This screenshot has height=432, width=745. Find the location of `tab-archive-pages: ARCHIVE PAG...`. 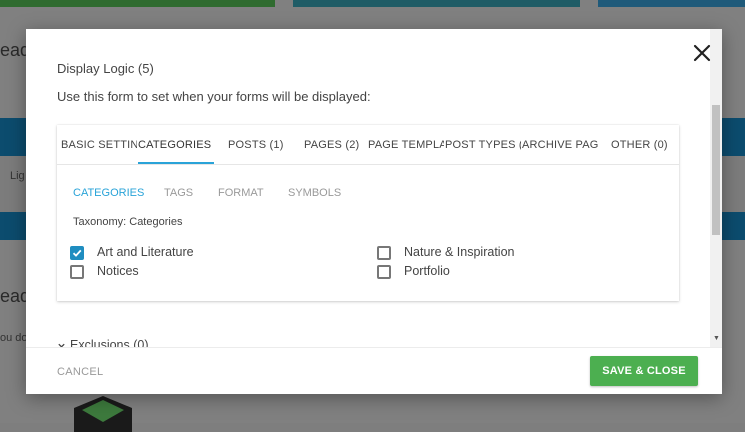

tab-archive-pages: ARCHIVE PAG... is located at coordinates (560, 145).